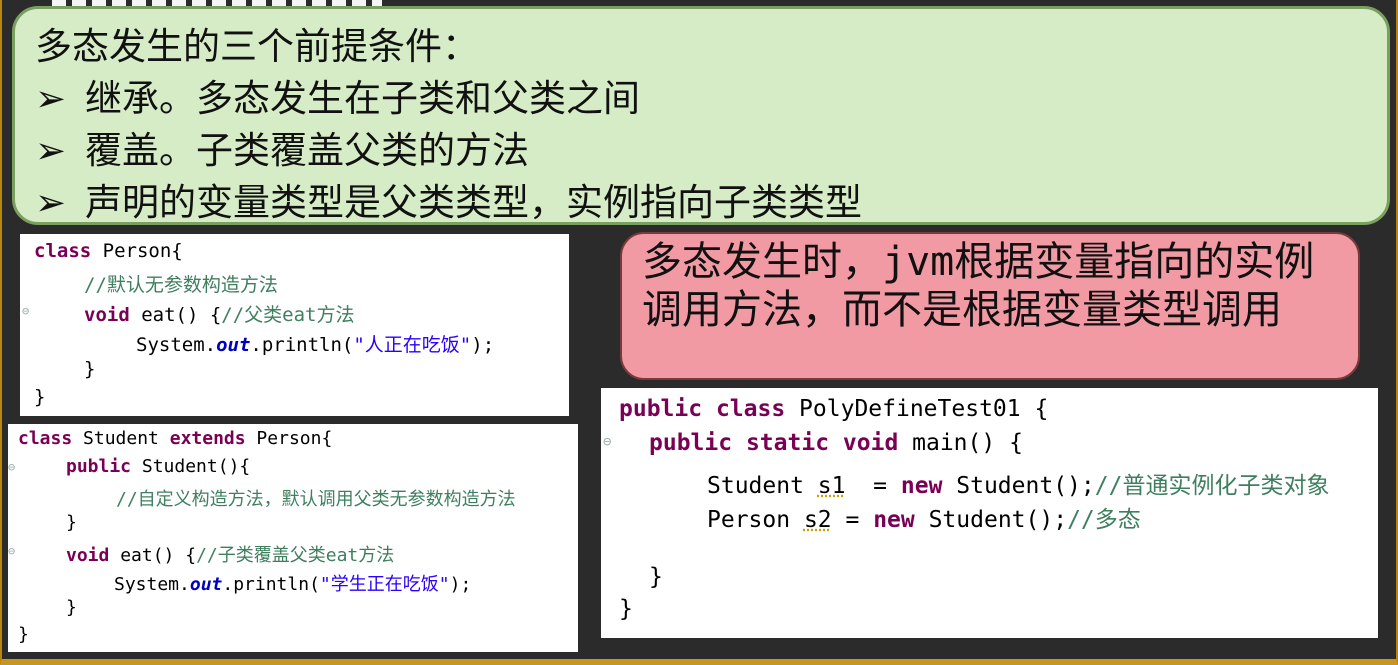 The image size is (1398, 665). I want to click on code-line: class Student extends Person{, so click(175, 438).